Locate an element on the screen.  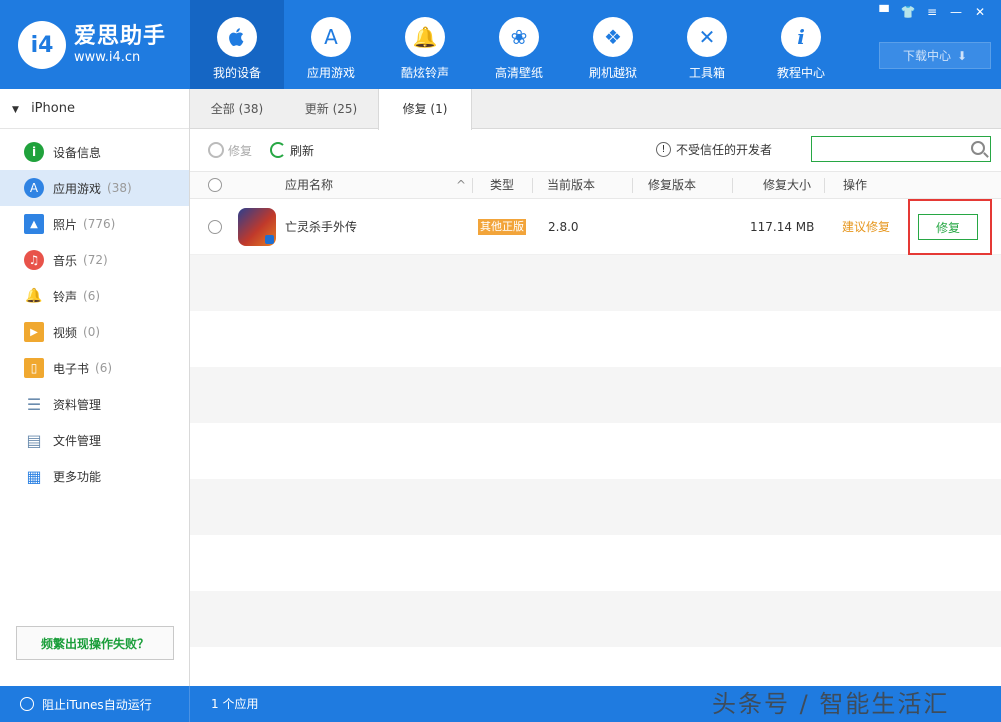
tab-all: 全部 (38) is located at coordinates (237, 109).